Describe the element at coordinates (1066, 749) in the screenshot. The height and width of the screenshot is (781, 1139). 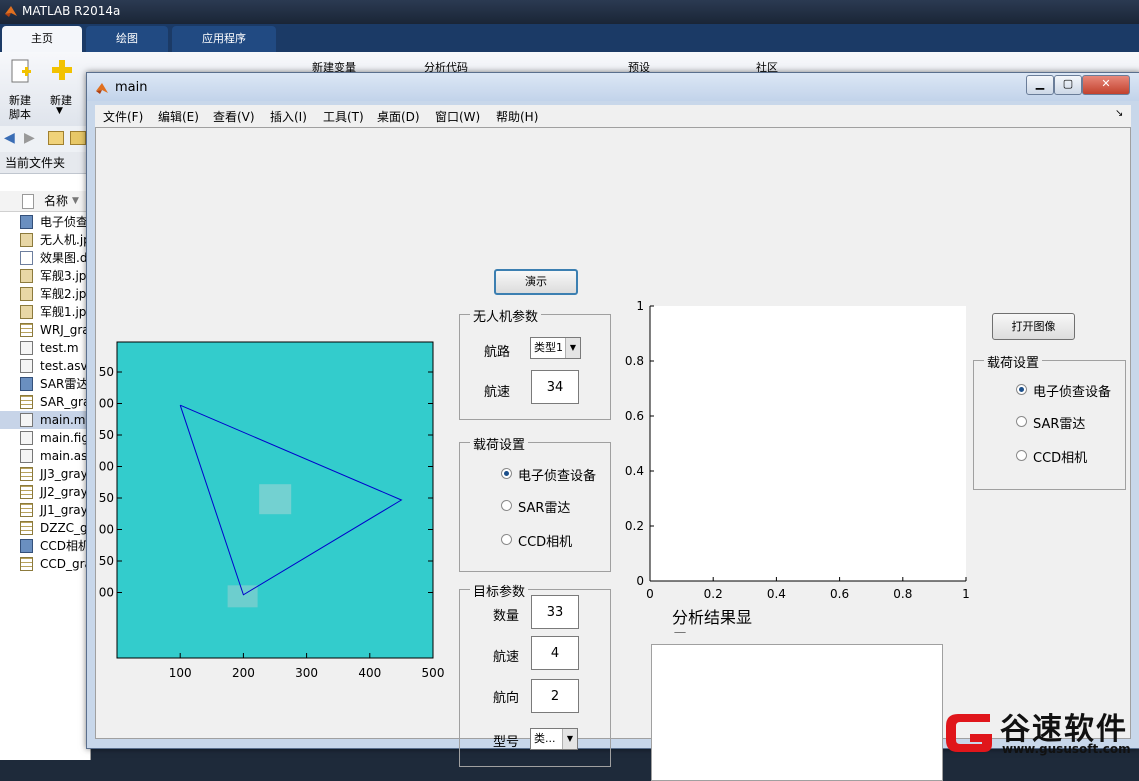
I see `watermark-url: www.gususoft.com` at that location.